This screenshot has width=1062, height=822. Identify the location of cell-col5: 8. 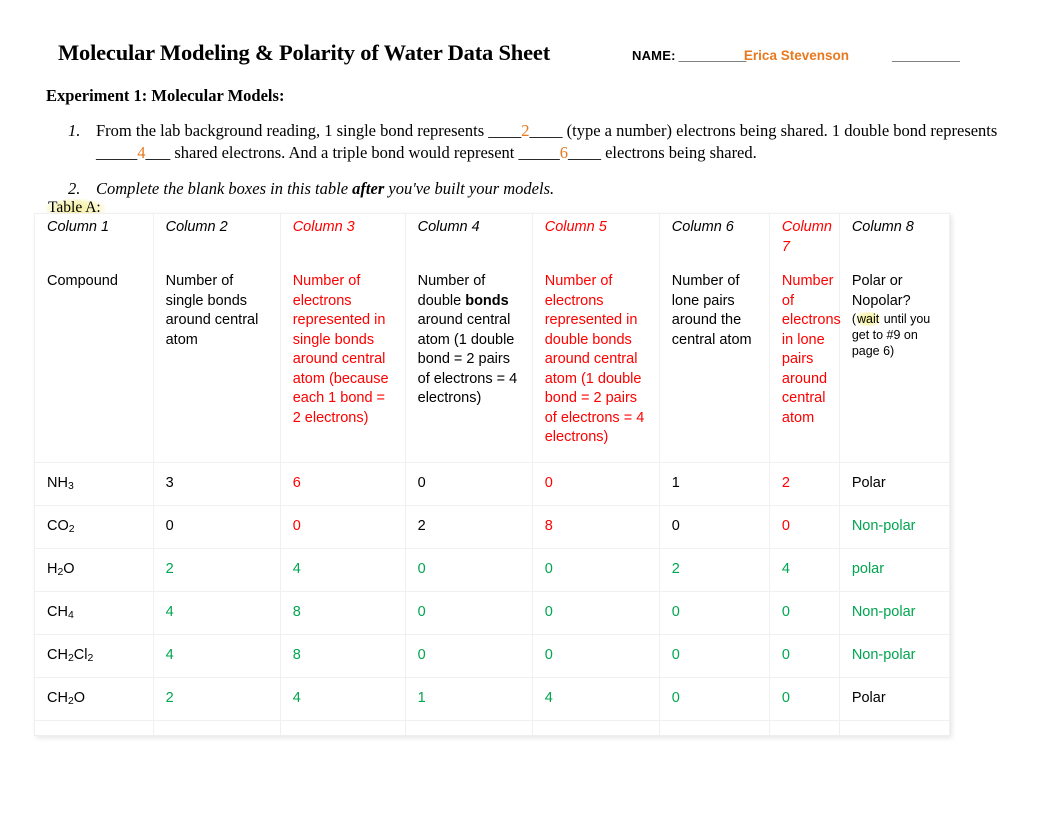
(595, 526).